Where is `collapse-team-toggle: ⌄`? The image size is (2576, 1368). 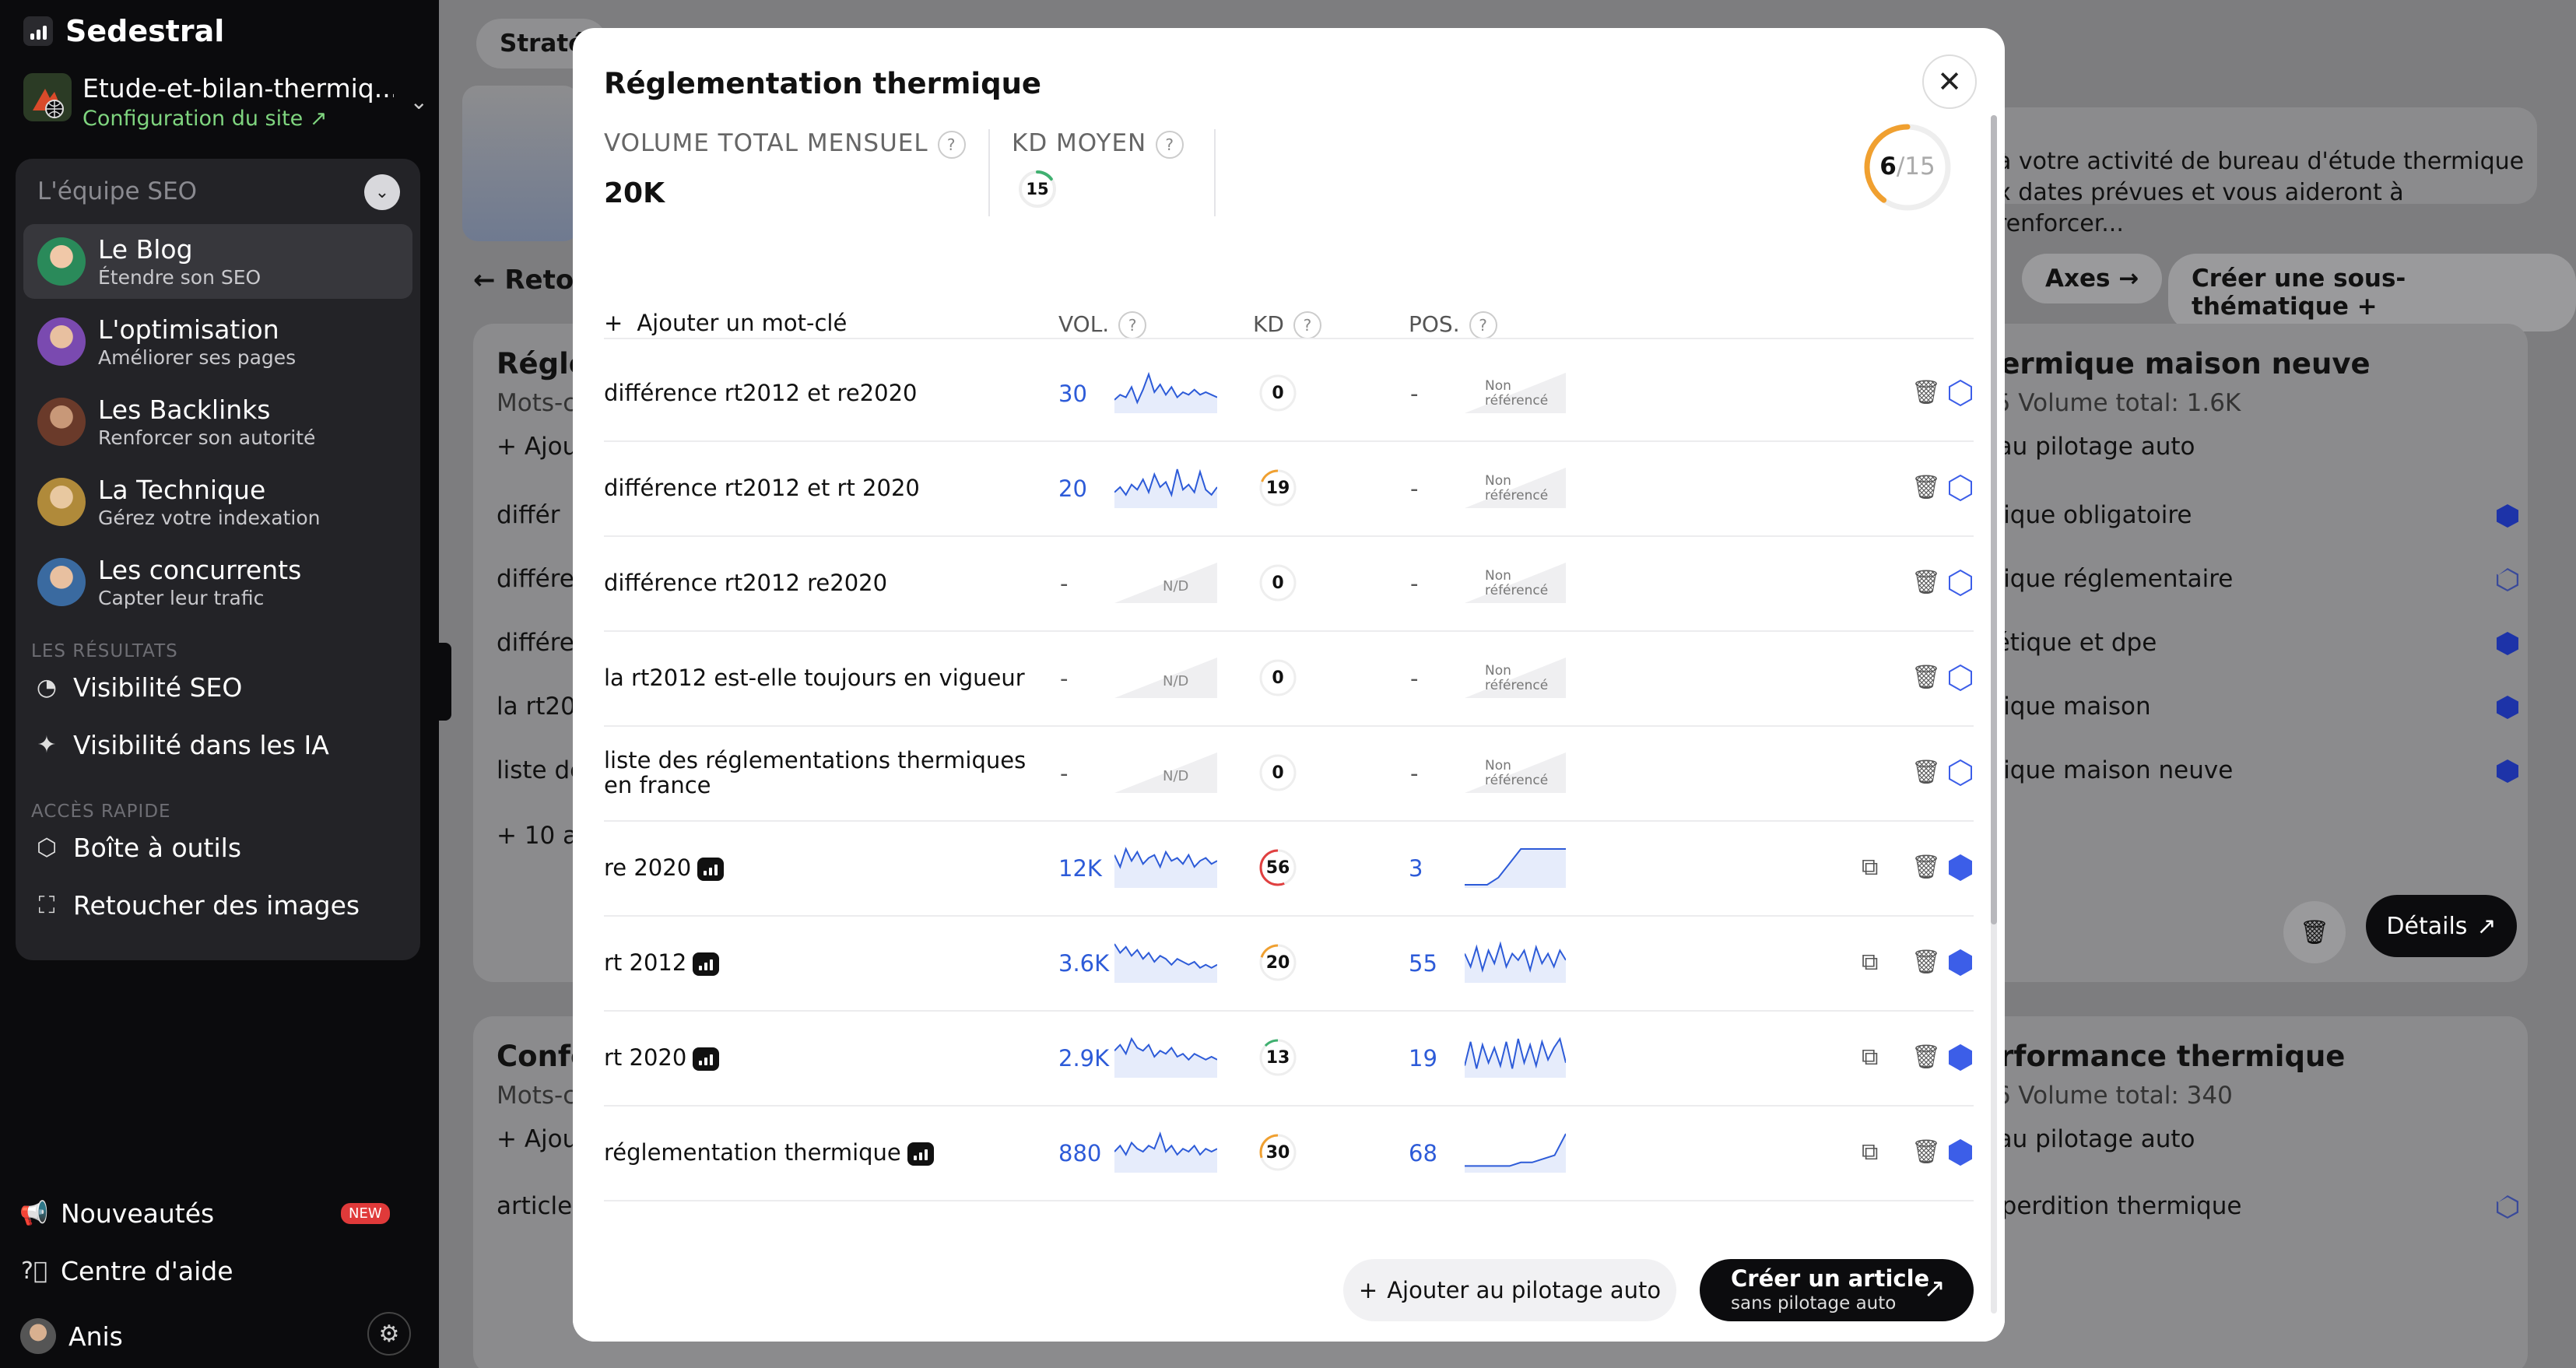
collapse-team-toggle: ⌄ is located at coordinates (382, 192).